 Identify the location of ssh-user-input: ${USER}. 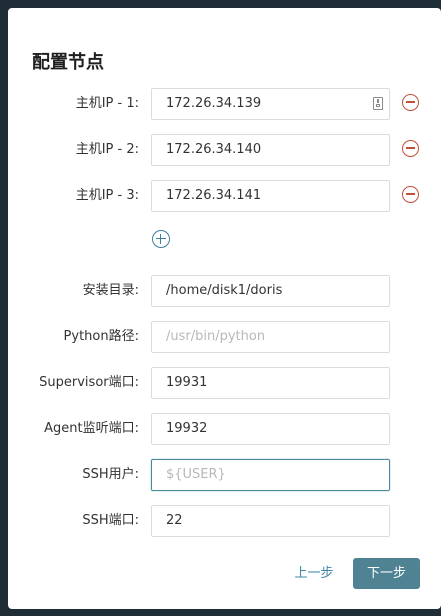
(270, 475).